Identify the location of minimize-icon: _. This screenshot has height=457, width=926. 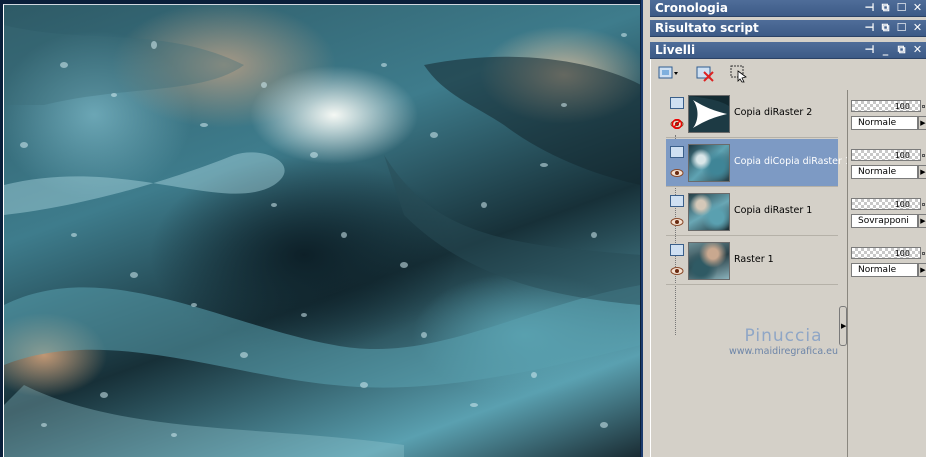
(885, 50).